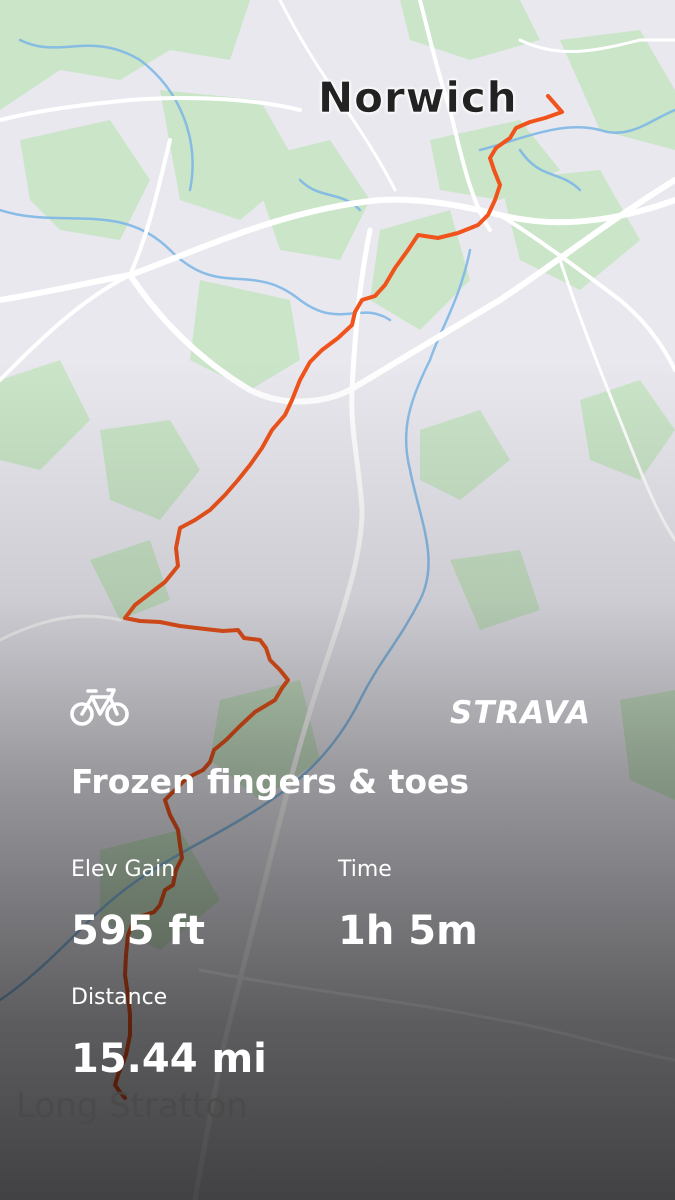 The height and width of the screenshot is (1200, 675). I want to click on place-label-long-stratton: Long Stratton, so click(132, 1106).